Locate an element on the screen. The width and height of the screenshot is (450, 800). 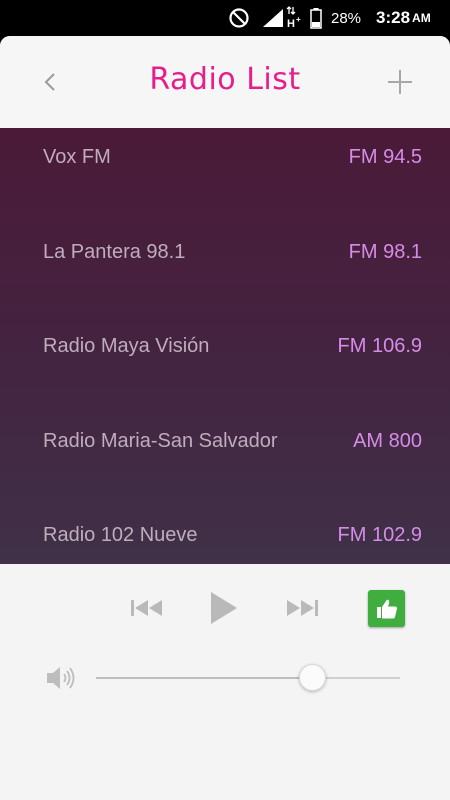
thumbs-up-icon is located at coordinates (386, 608).